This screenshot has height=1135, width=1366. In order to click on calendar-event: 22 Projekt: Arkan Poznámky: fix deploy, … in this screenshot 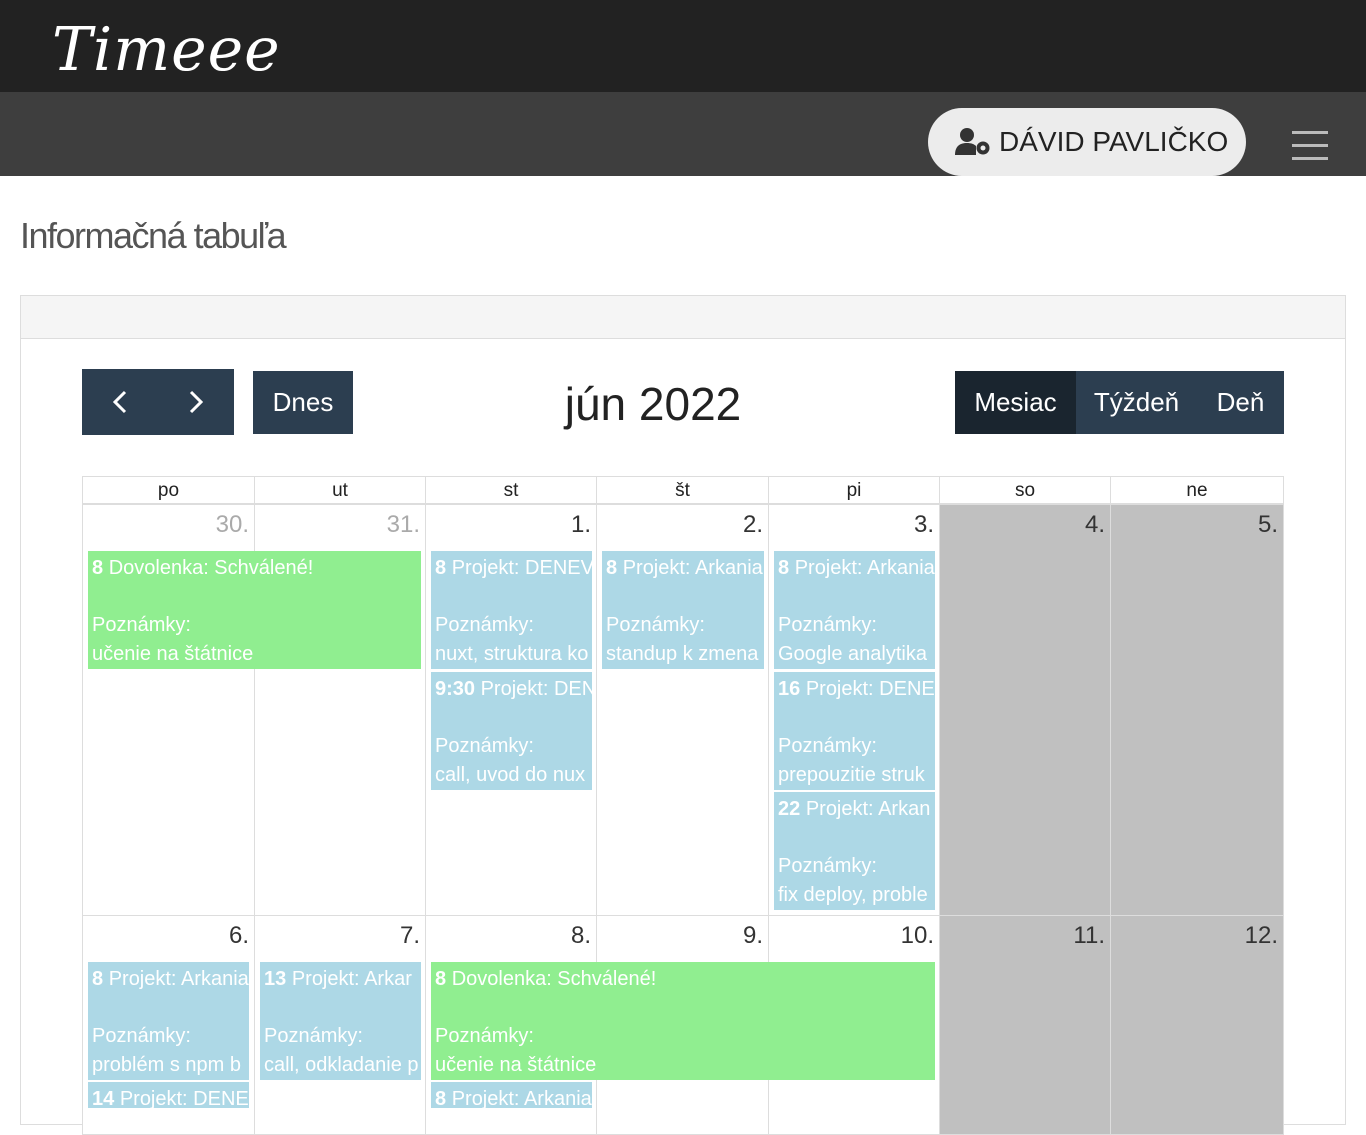, I will do `click(854, 851)`.